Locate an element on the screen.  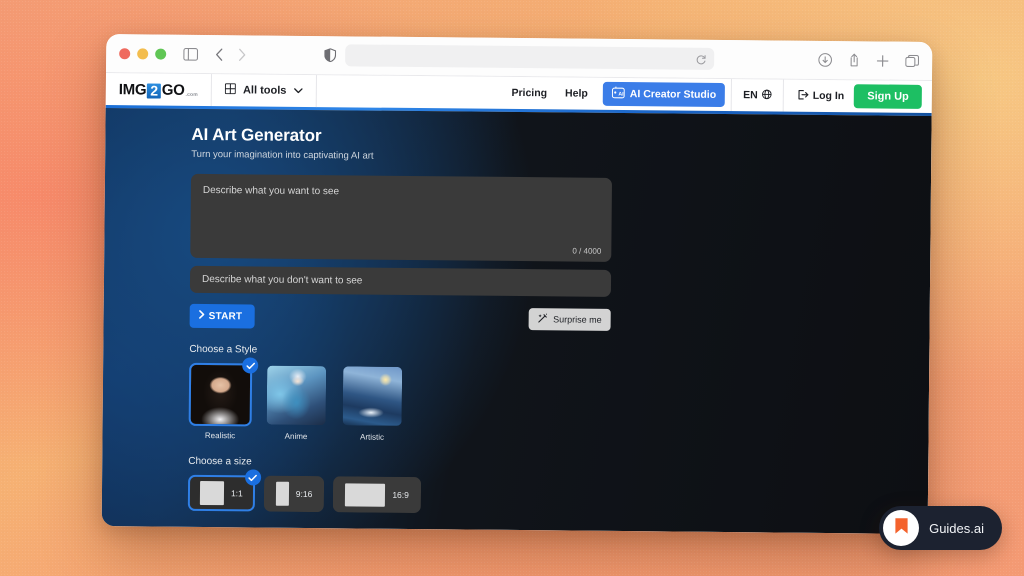
login-arrow-icon is located at coordinates (803, 95).